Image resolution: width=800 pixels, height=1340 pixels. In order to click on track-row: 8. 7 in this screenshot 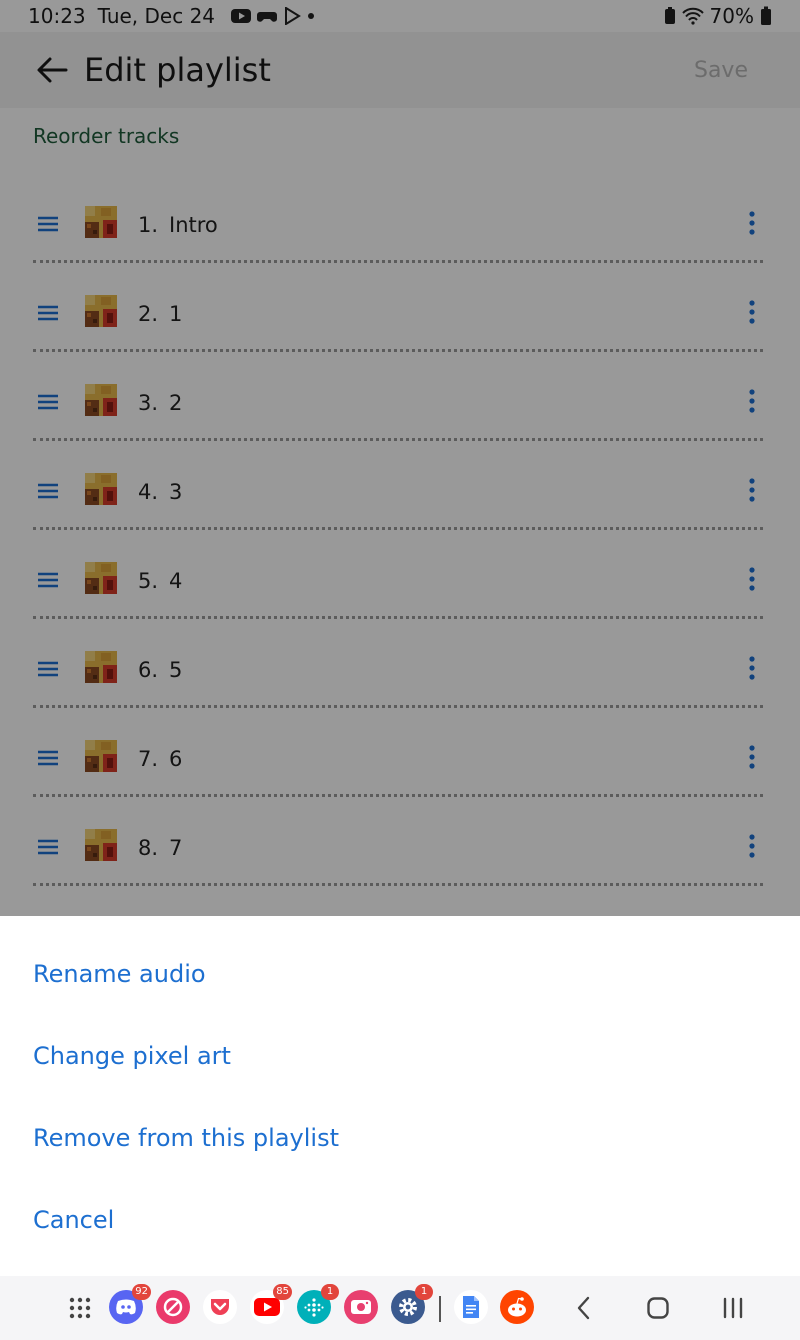, I will do `click(400, 855)`.